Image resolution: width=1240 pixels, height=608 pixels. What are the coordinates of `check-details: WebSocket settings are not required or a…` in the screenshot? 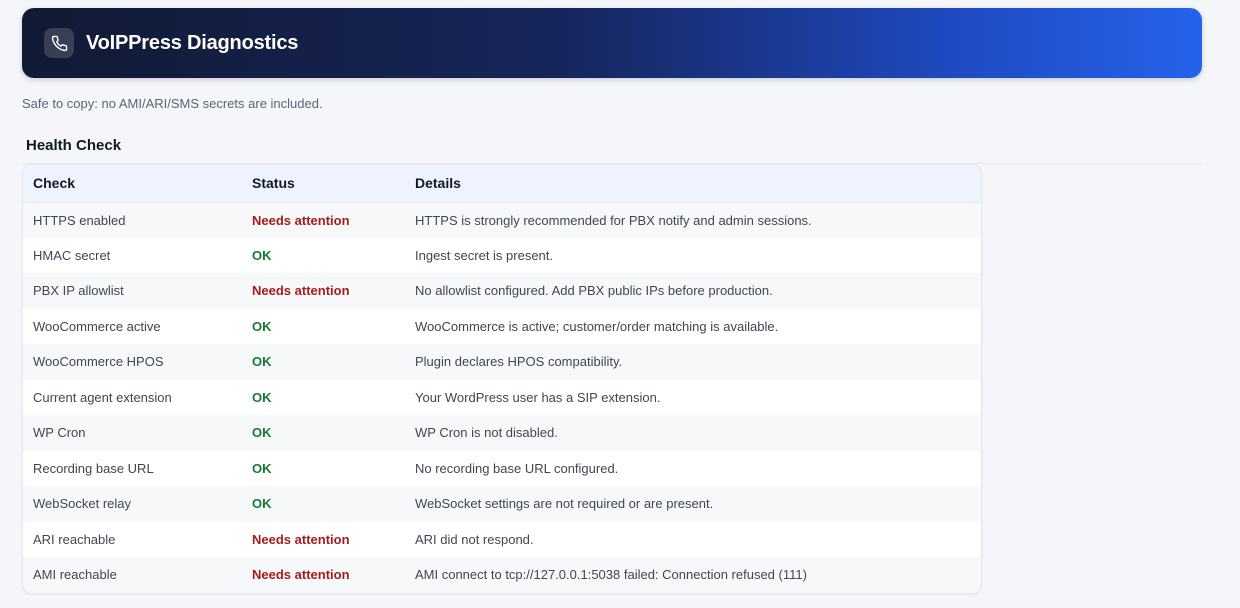 It's located at (564, 504).